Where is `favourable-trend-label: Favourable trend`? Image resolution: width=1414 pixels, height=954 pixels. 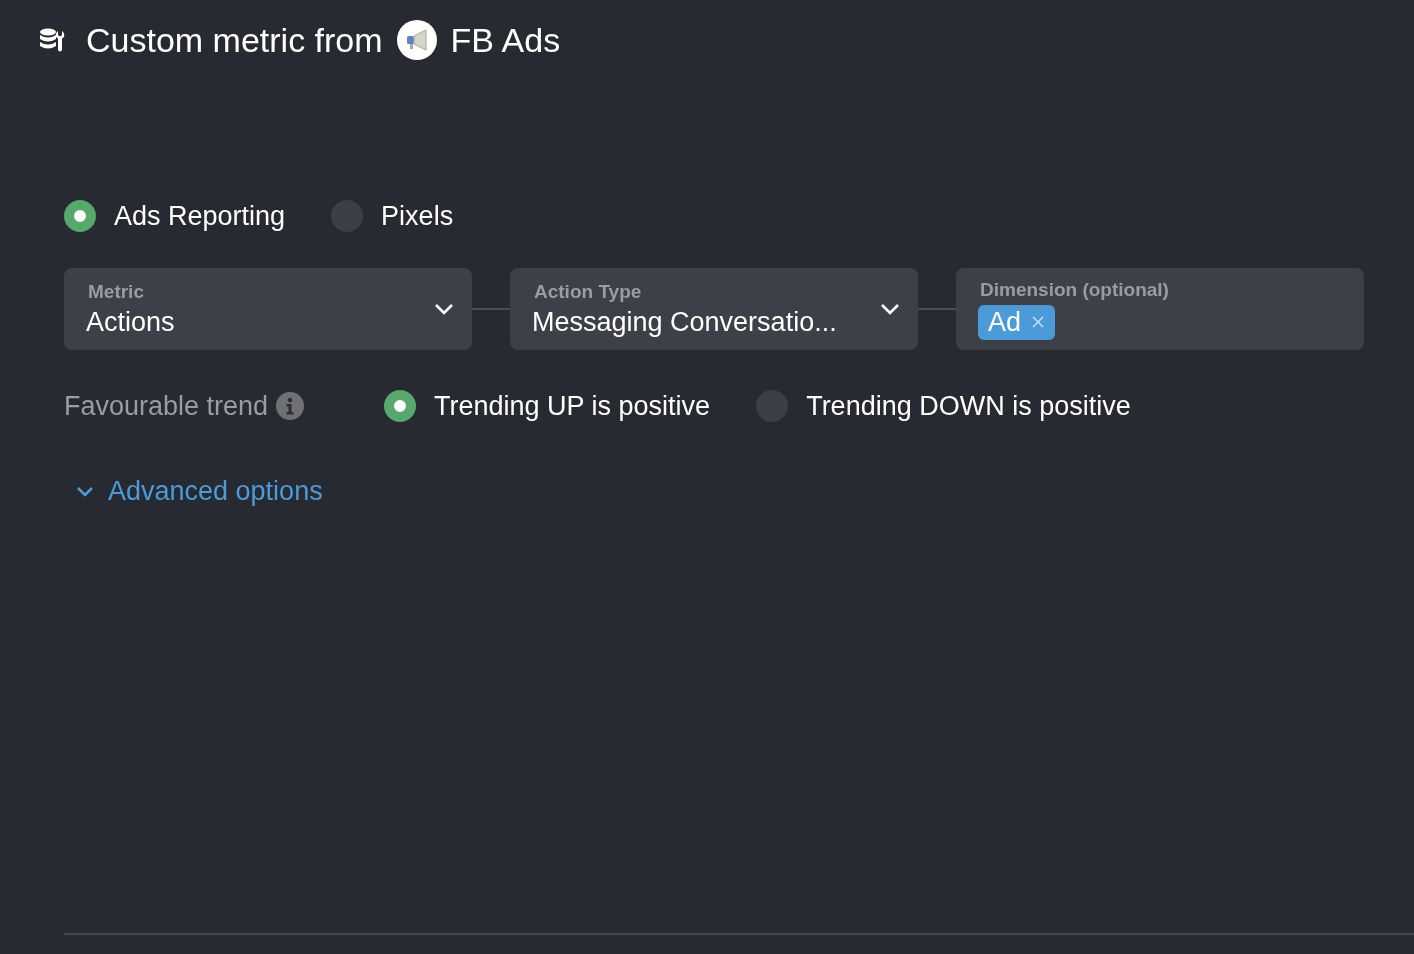 favourable-trend-label: Favourable trend is located at coordinates (166, 406).